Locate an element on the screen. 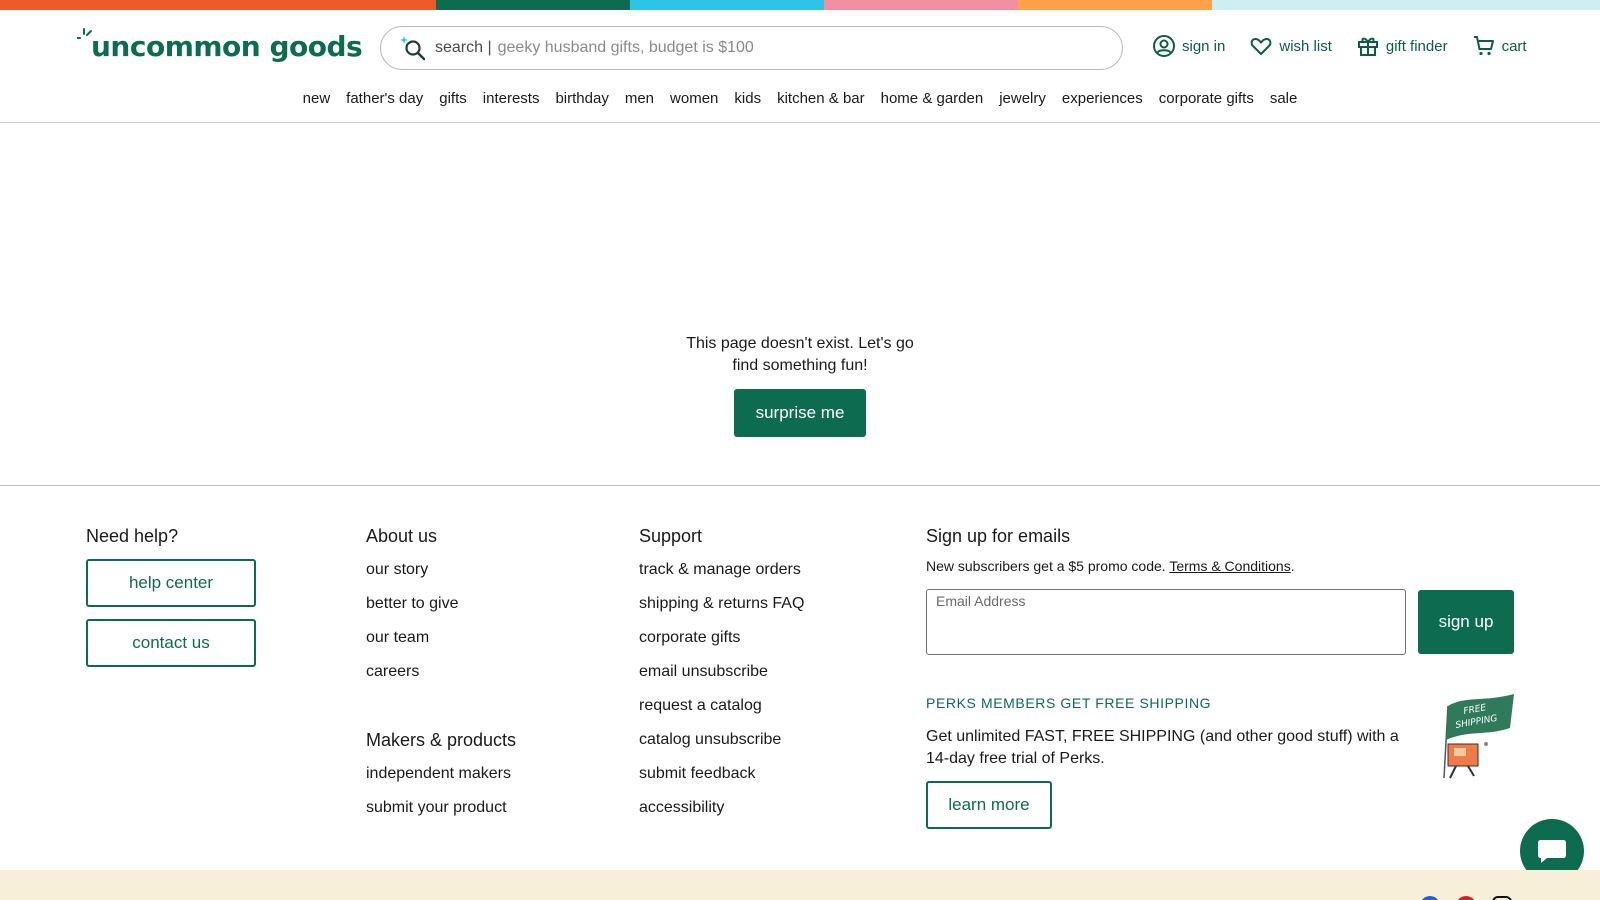 This screenshot has width=1600, height=900. footer-link-better-to-give: better to give is located at coordinates (412, 604).